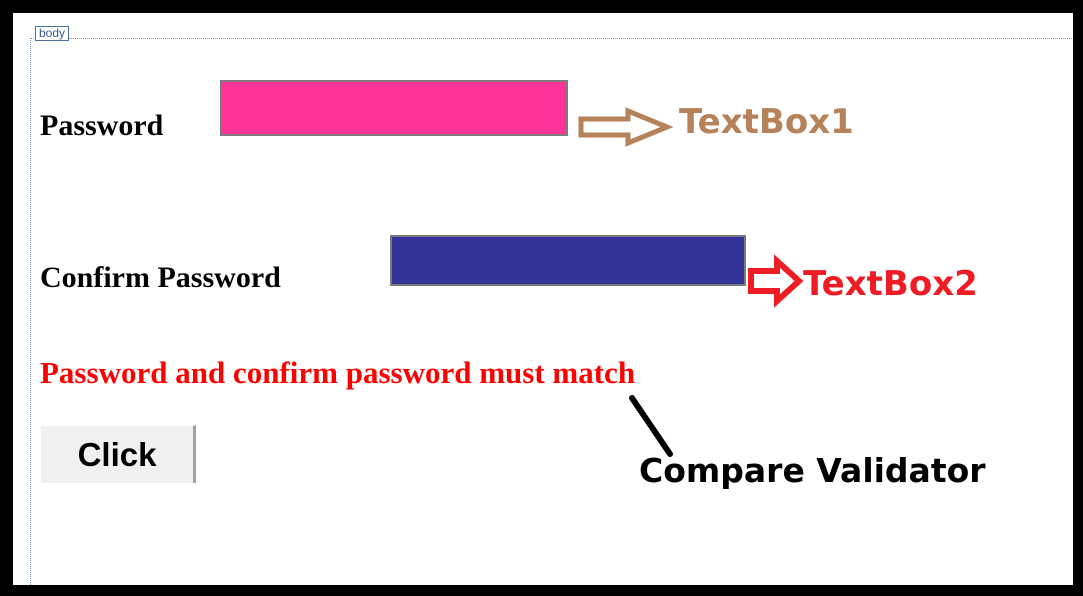  What do you see at coordinates (568, 260) in the screenshot?
I see `confirm-password-textbox` at bounding box center [568, 260].